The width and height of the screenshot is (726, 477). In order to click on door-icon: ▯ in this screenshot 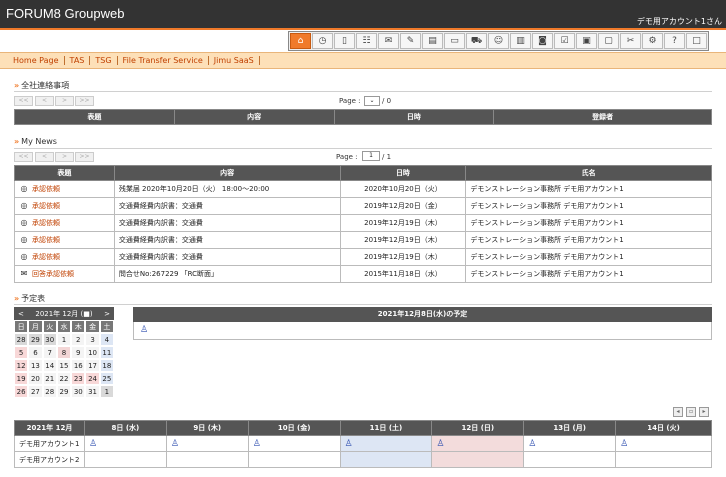, I will do `click(344, 41)`.